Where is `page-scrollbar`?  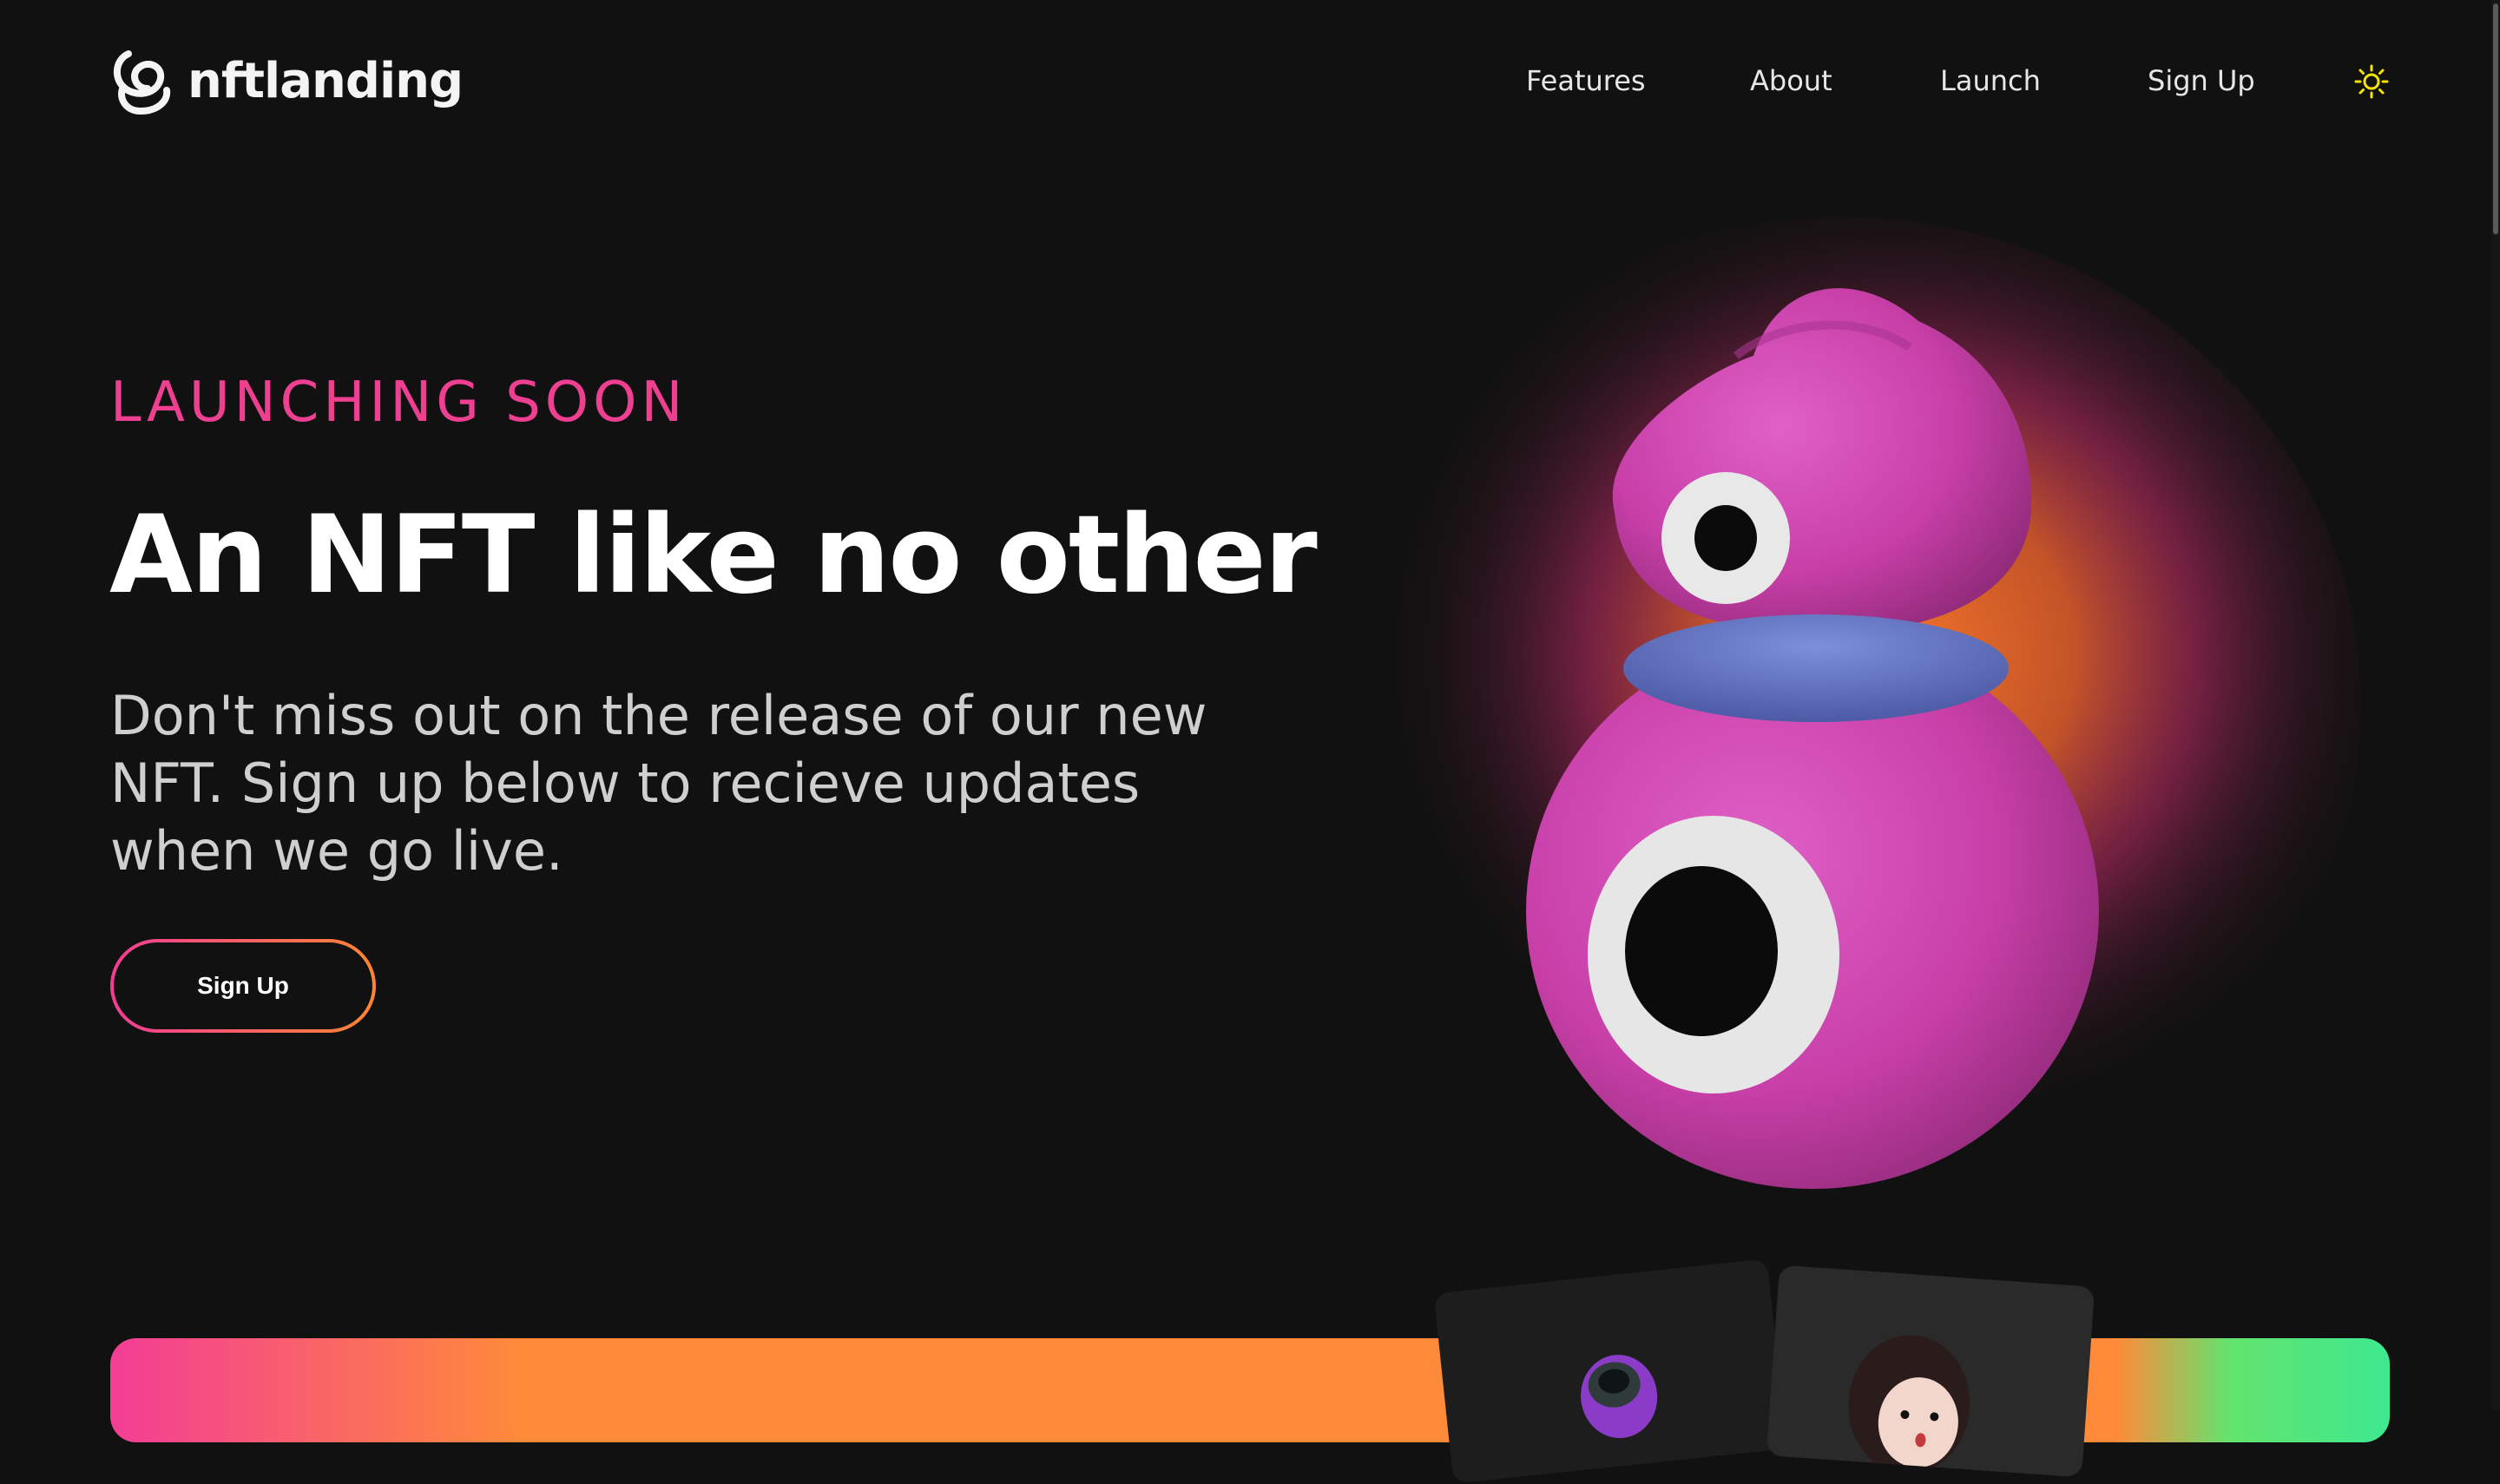 page-scrollbar is located at coordinates (2495, 704).